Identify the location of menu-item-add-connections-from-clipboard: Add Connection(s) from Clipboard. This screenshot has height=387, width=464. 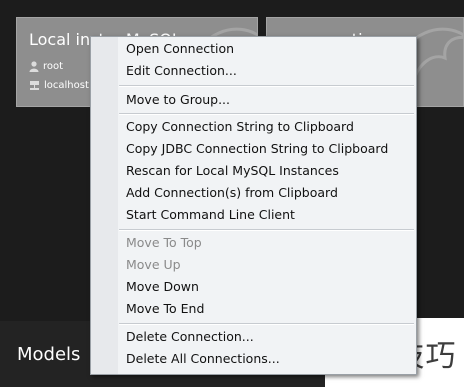
(232, 192).